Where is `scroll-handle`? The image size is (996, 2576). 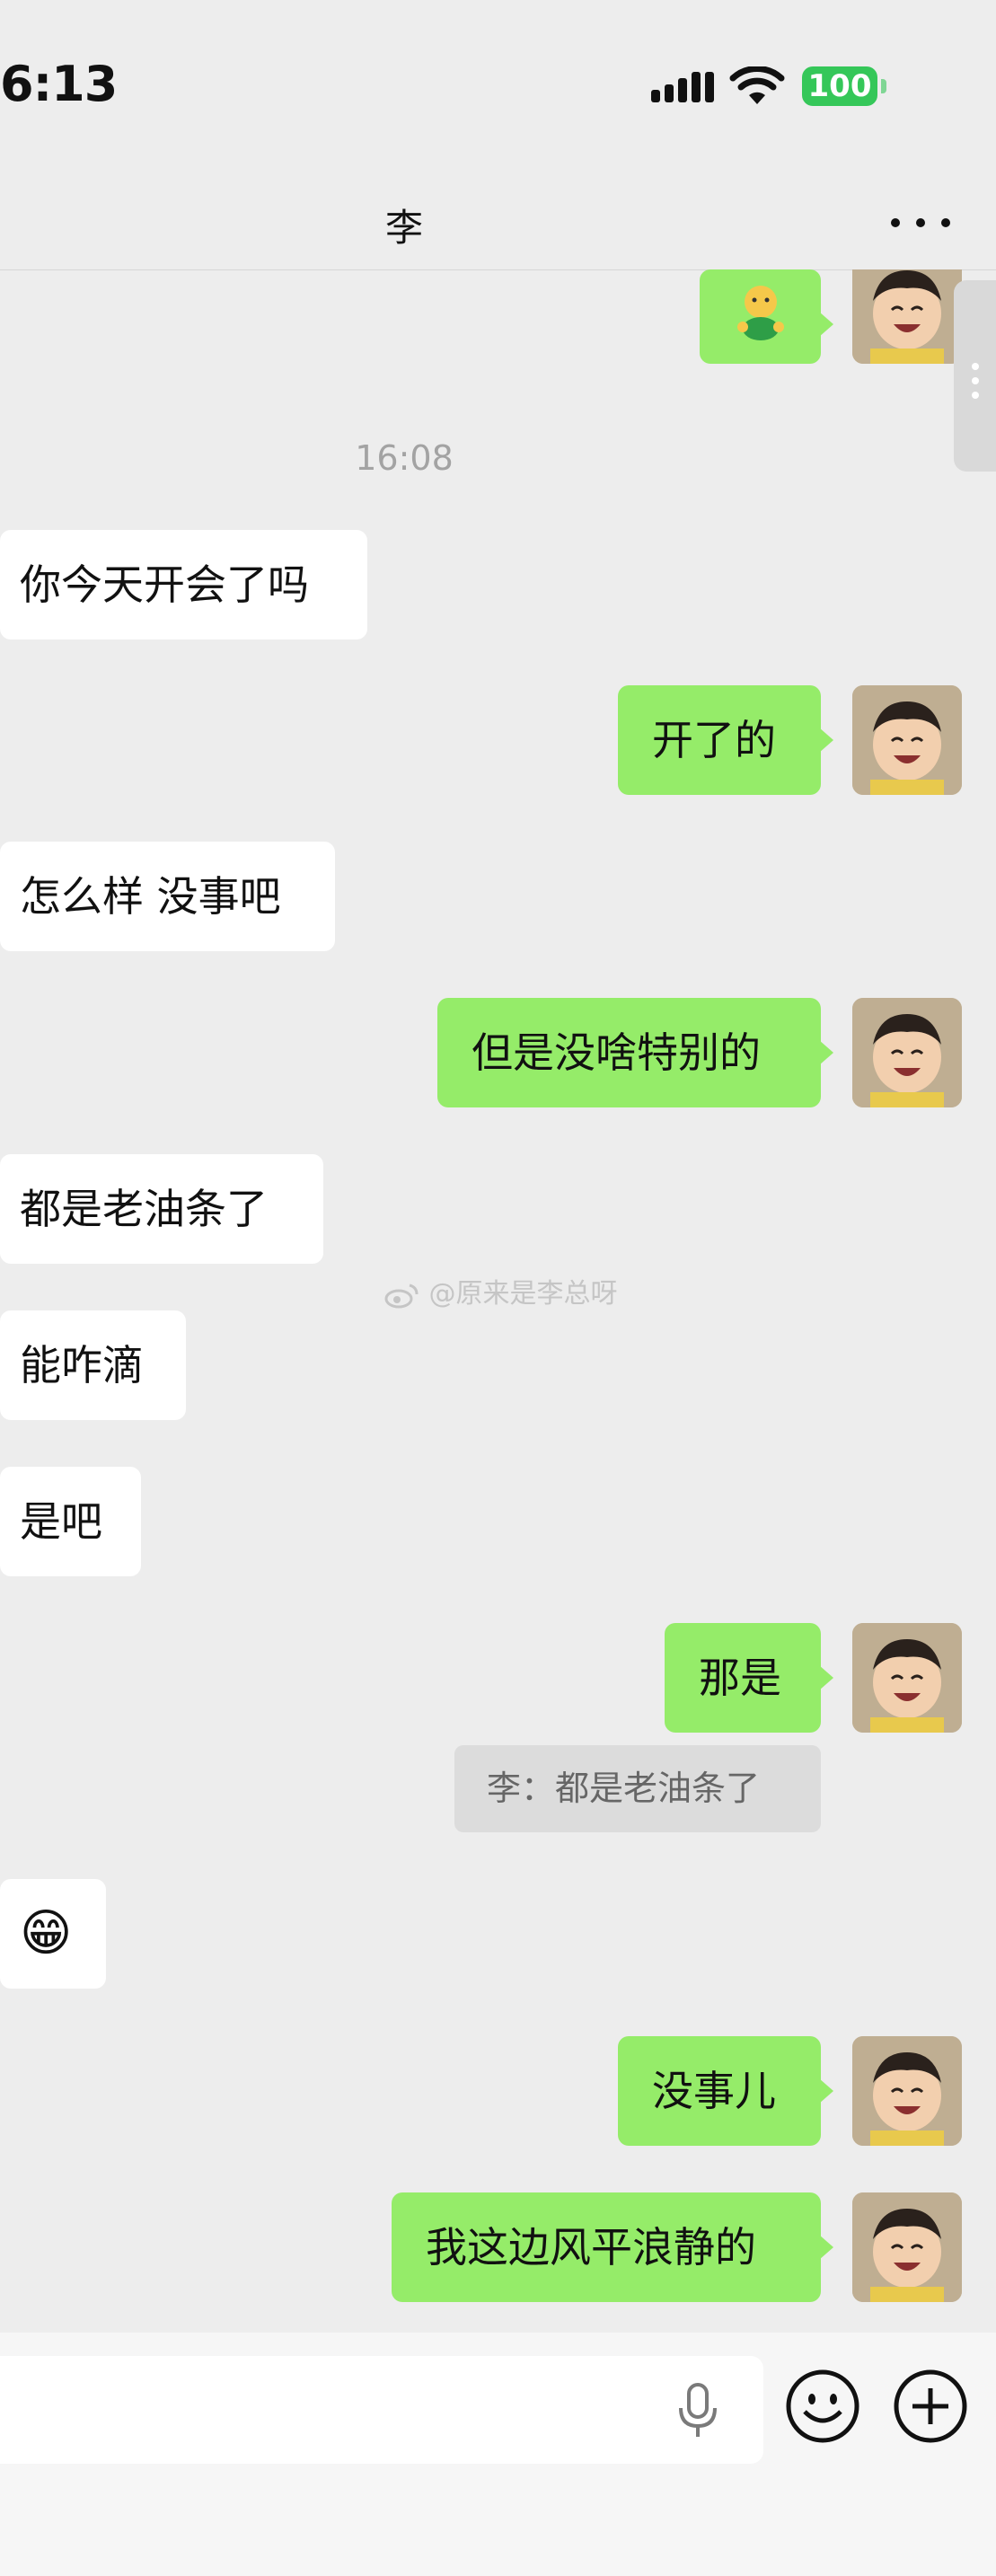 scroll-handle is located at coordinates (975, 376).